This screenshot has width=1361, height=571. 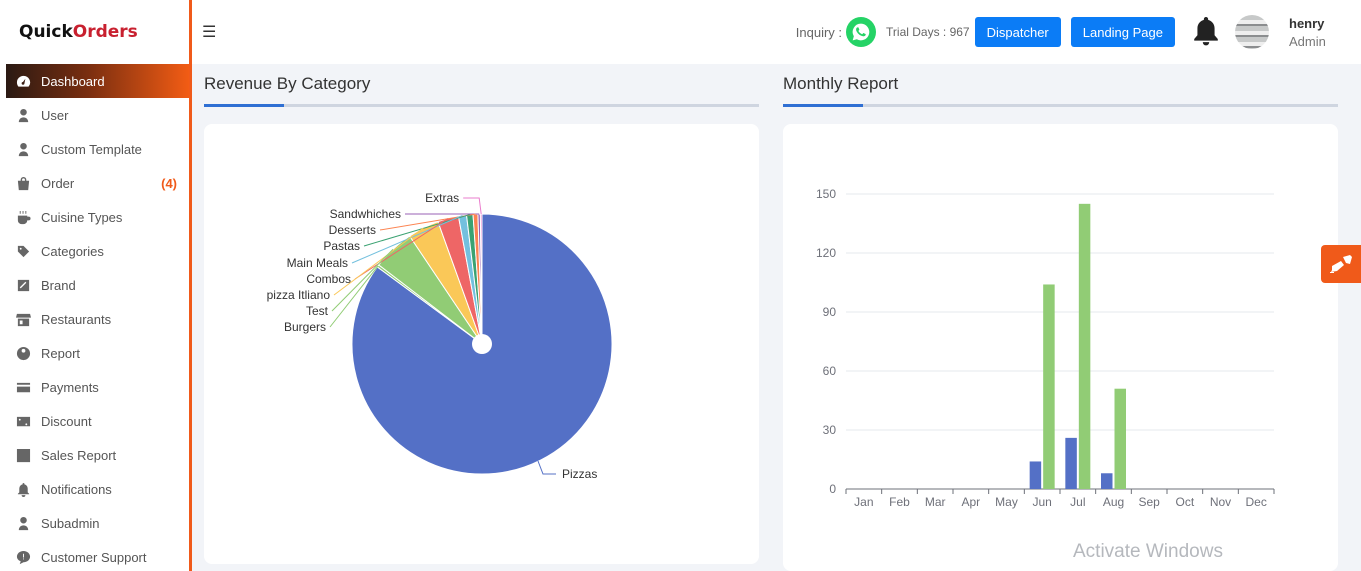 What do you see at coordinates (73, 81) in the screenshot?
I see `sidebar-item-label: Dashboard` at bounding box center [73, 81].